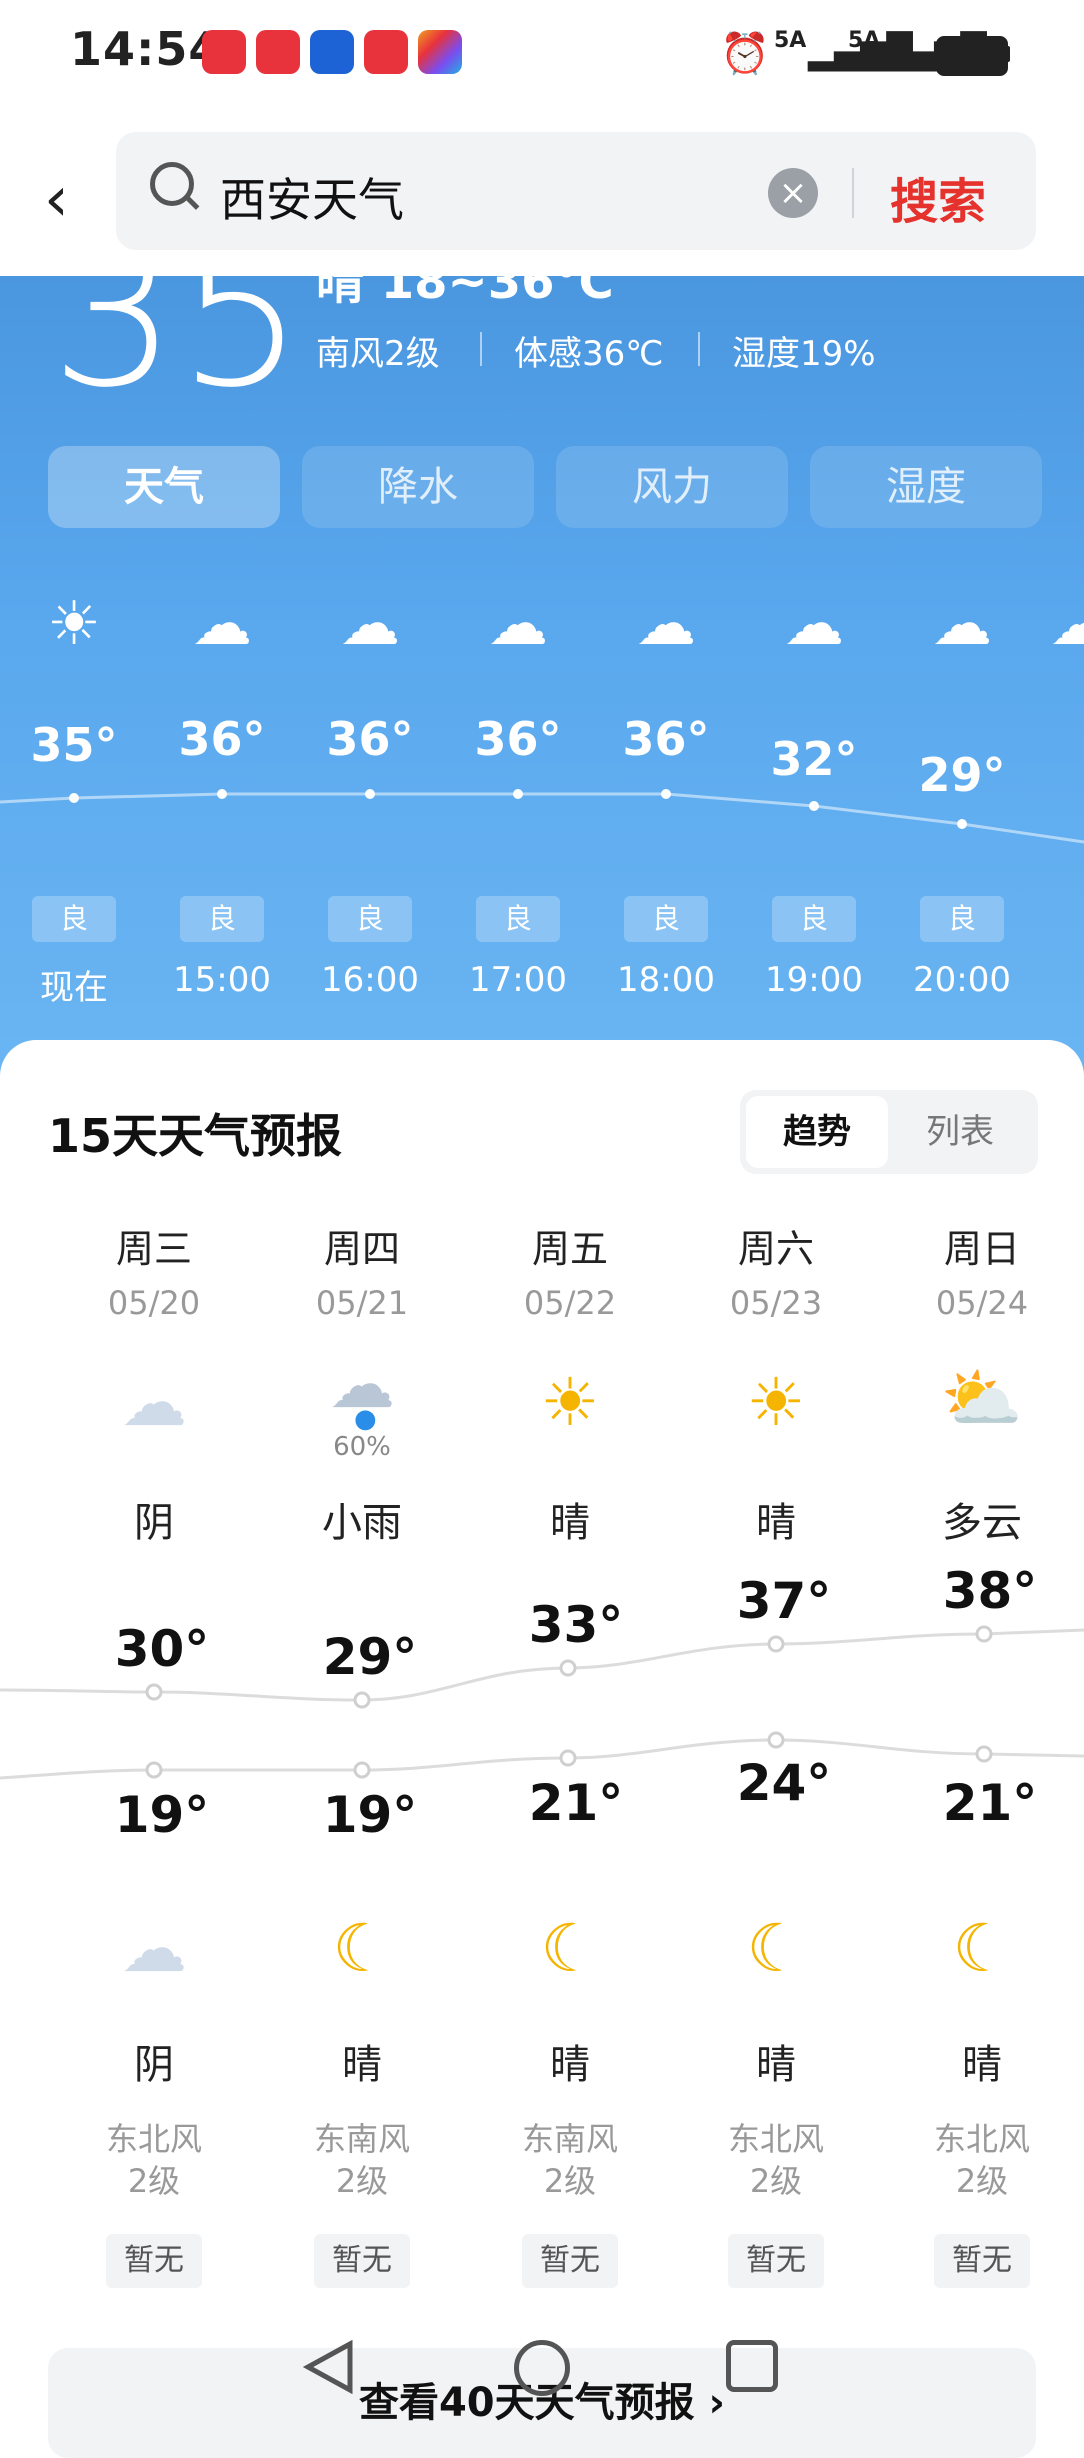  What do you see at coordinates (752, 2366) in the screenshot?
I see `nav-recents-icon` at bounding box center [752, 2366].